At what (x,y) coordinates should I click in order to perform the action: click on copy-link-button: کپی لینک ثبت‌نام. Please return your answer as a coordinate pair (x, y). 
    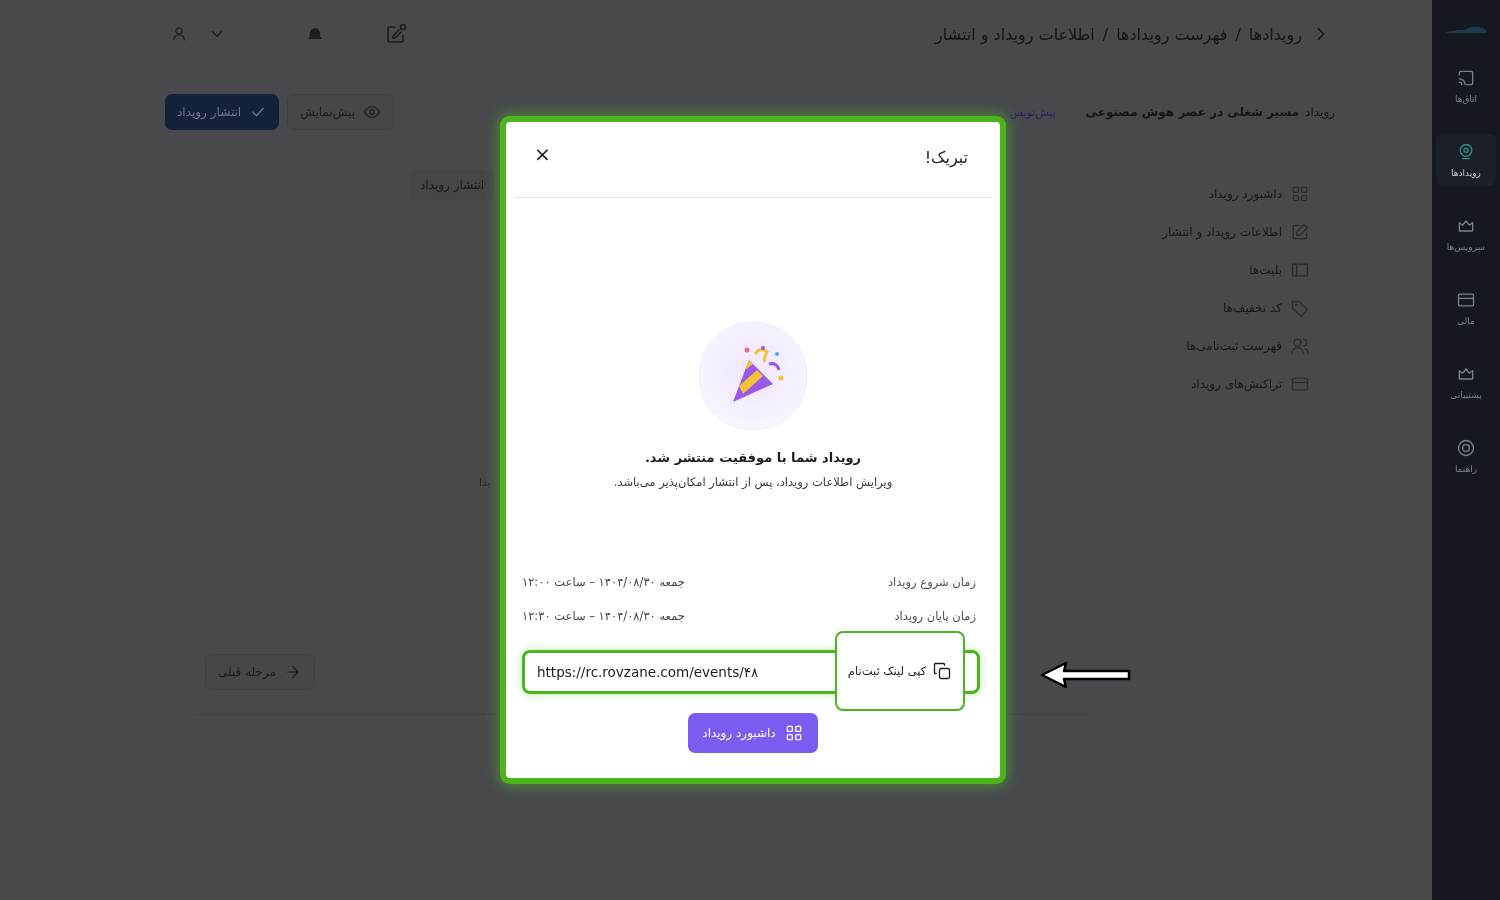
    Looking at the image, I should click on (900, 671).